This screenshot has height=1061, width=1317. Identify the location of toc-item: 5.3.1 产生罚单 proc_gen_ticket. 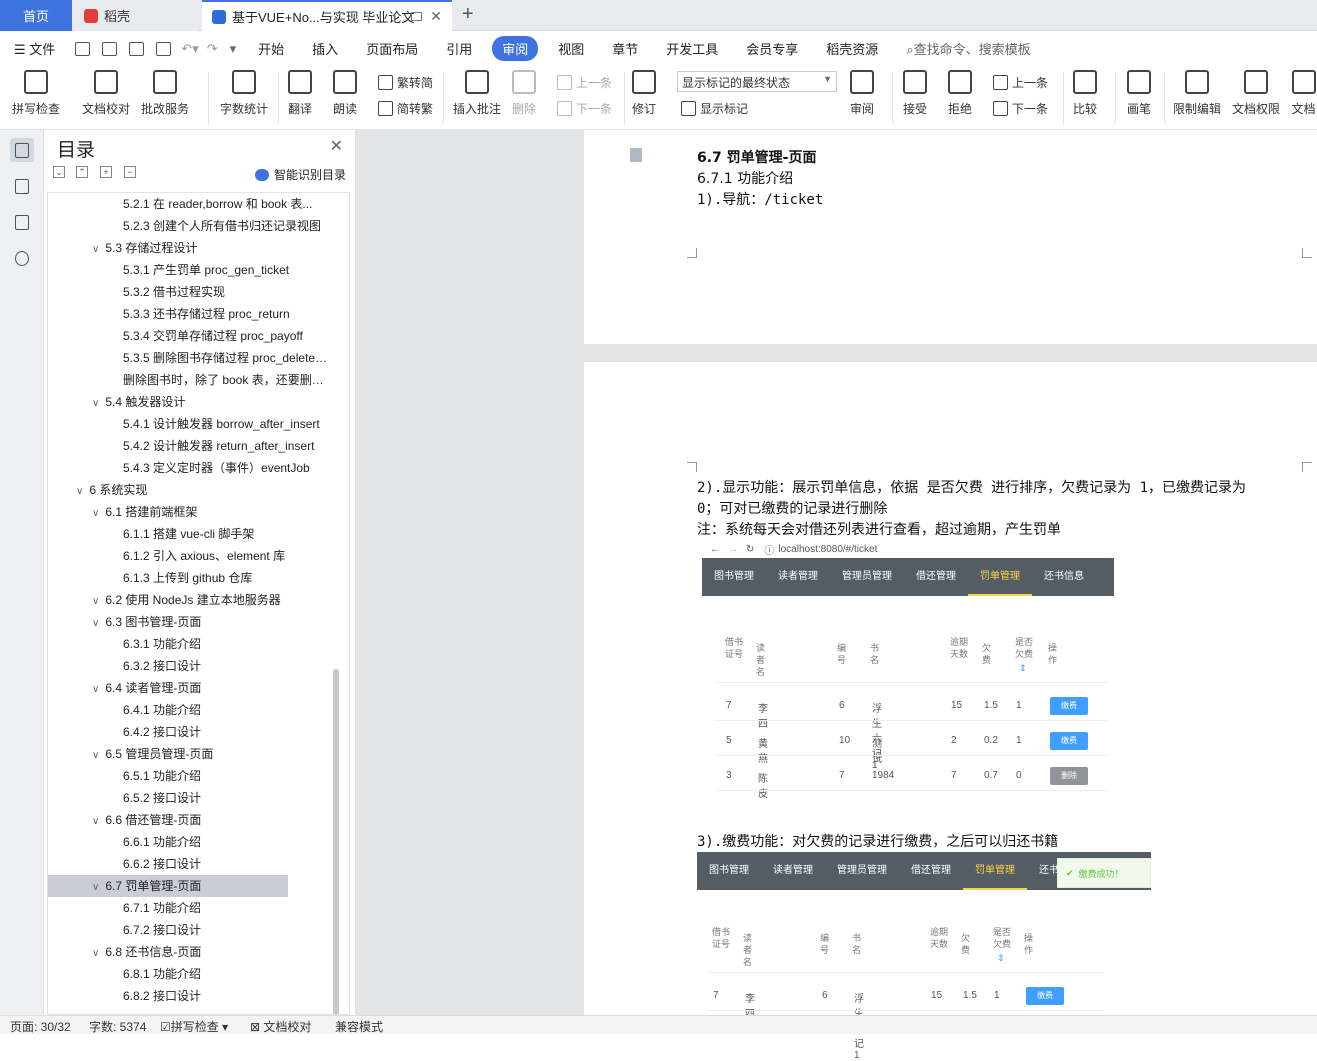
(190, 270).